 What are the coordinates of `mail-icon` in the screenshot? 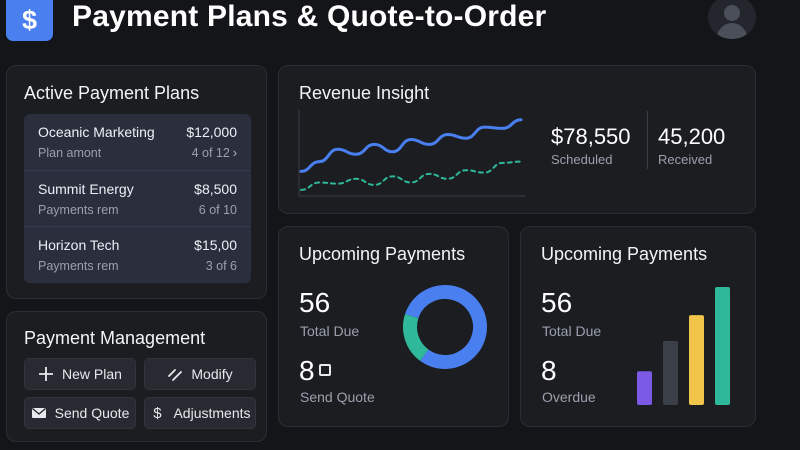 It's located at (39, 413).